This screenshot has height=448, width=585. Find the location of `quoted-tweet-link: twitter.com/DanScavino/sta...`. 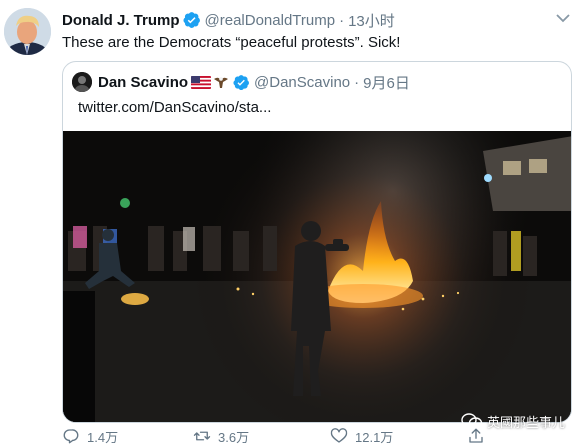

quoted-tweet-link: twitter.com/DanScavino/sta... is located at coordinates (174, 108).